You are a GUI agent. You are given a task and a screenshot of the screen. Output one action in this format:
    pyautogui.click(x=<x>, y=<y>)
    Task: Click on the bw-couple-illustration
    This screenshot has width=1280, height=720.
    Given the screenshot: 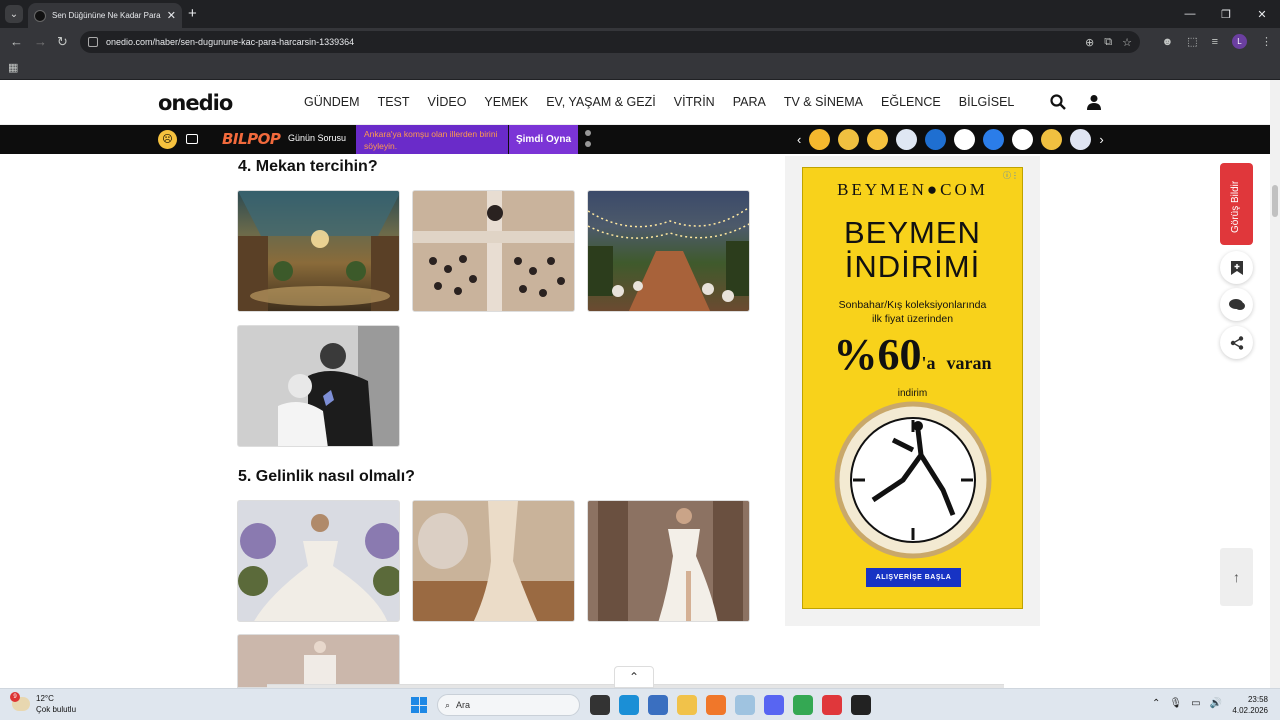 What is the action you would take?
    pyautogui.click(x=318, y=386)
    